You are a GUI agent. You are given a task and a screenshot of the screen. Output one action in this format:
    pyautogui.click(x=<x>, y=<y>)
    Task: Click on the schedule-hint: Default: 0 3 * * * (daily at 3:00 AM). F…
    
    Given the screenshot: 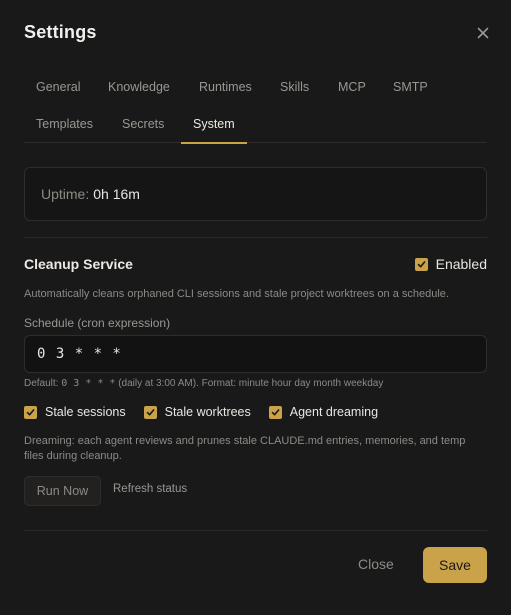 What is the action you would take?
    pyautogui.click(x=203, y=383)
    